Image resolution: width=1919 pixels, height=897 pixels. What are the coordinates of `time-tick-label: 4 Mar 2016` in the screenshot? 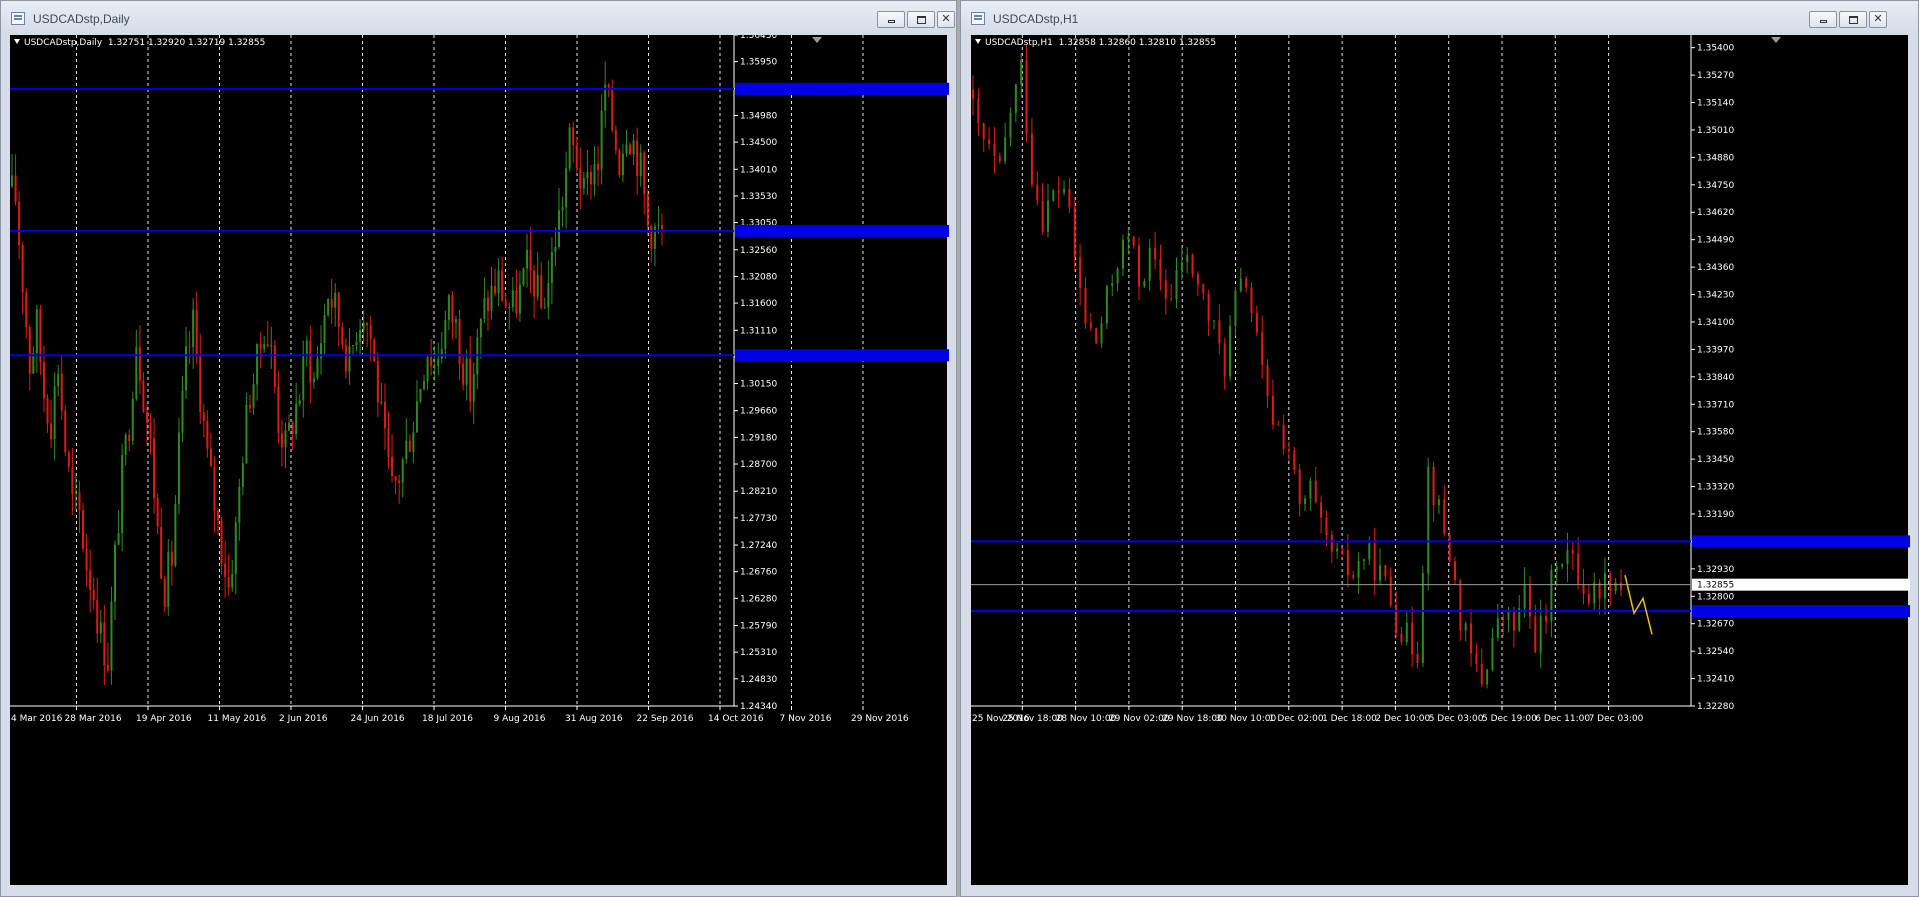 It's located at (37, 719).